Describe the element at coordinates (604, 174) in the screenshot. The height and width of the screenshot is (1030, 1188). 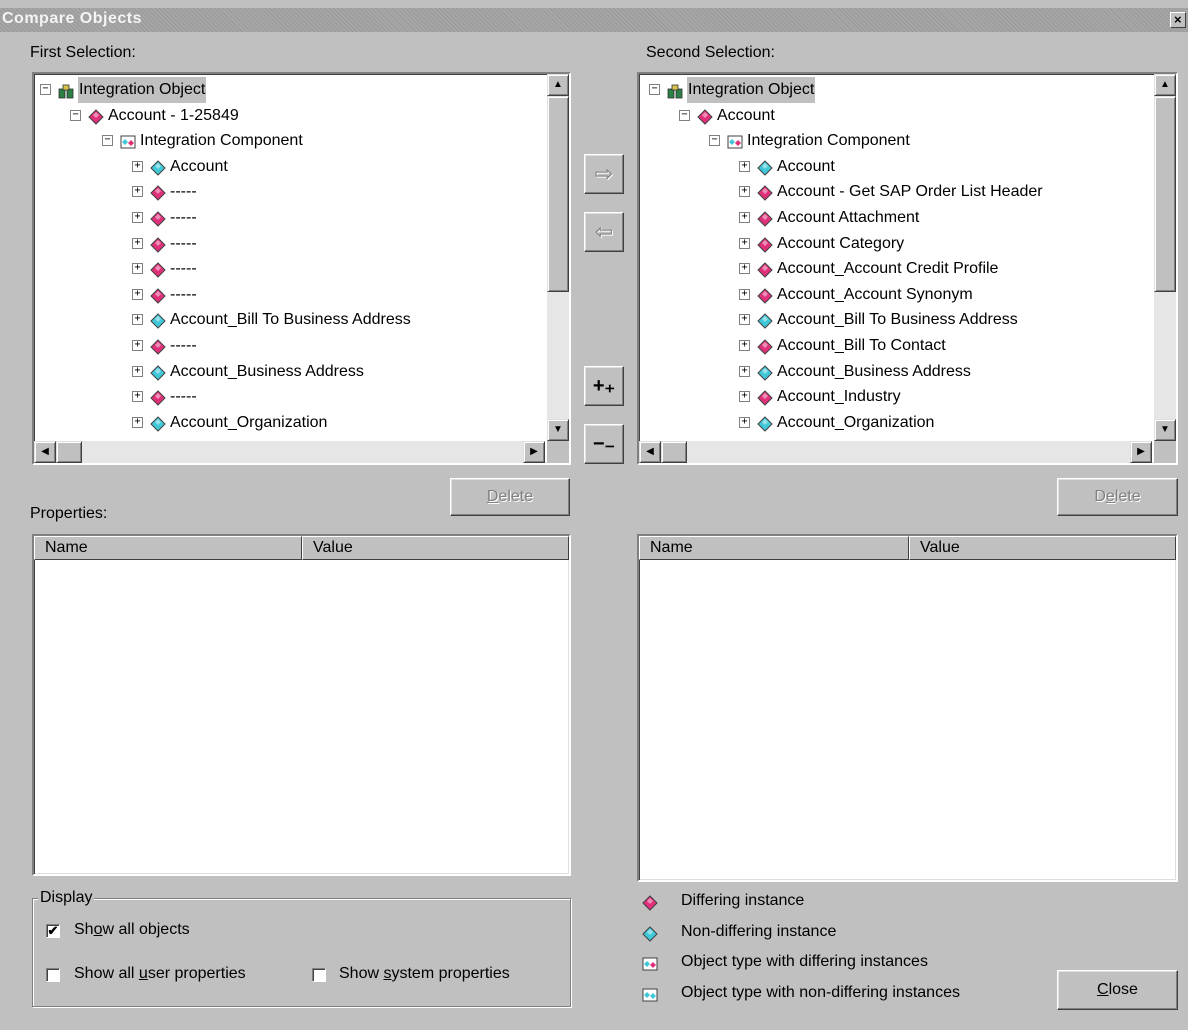
I see `copy-right-button: ⇨` at that location.